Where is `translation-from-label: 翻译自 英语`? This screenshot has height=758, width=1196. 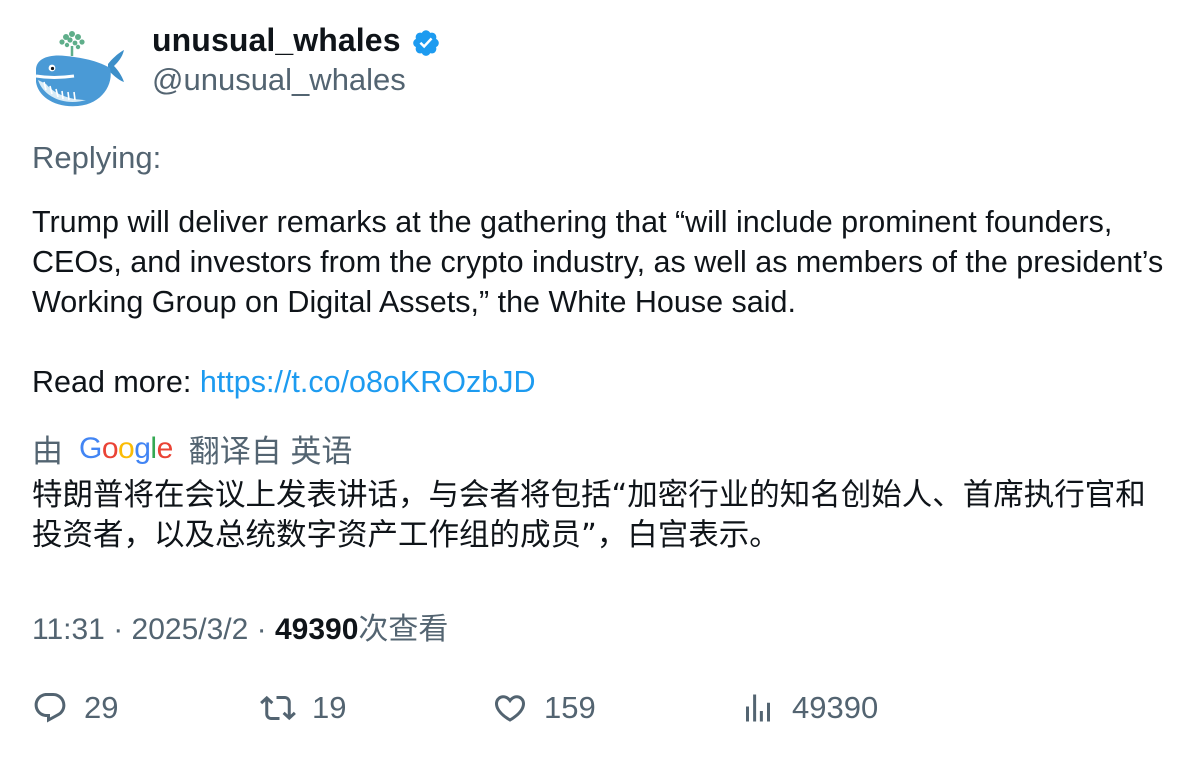 translation-from-label: 翻译自 英语 is located at coordinates (270, 451).